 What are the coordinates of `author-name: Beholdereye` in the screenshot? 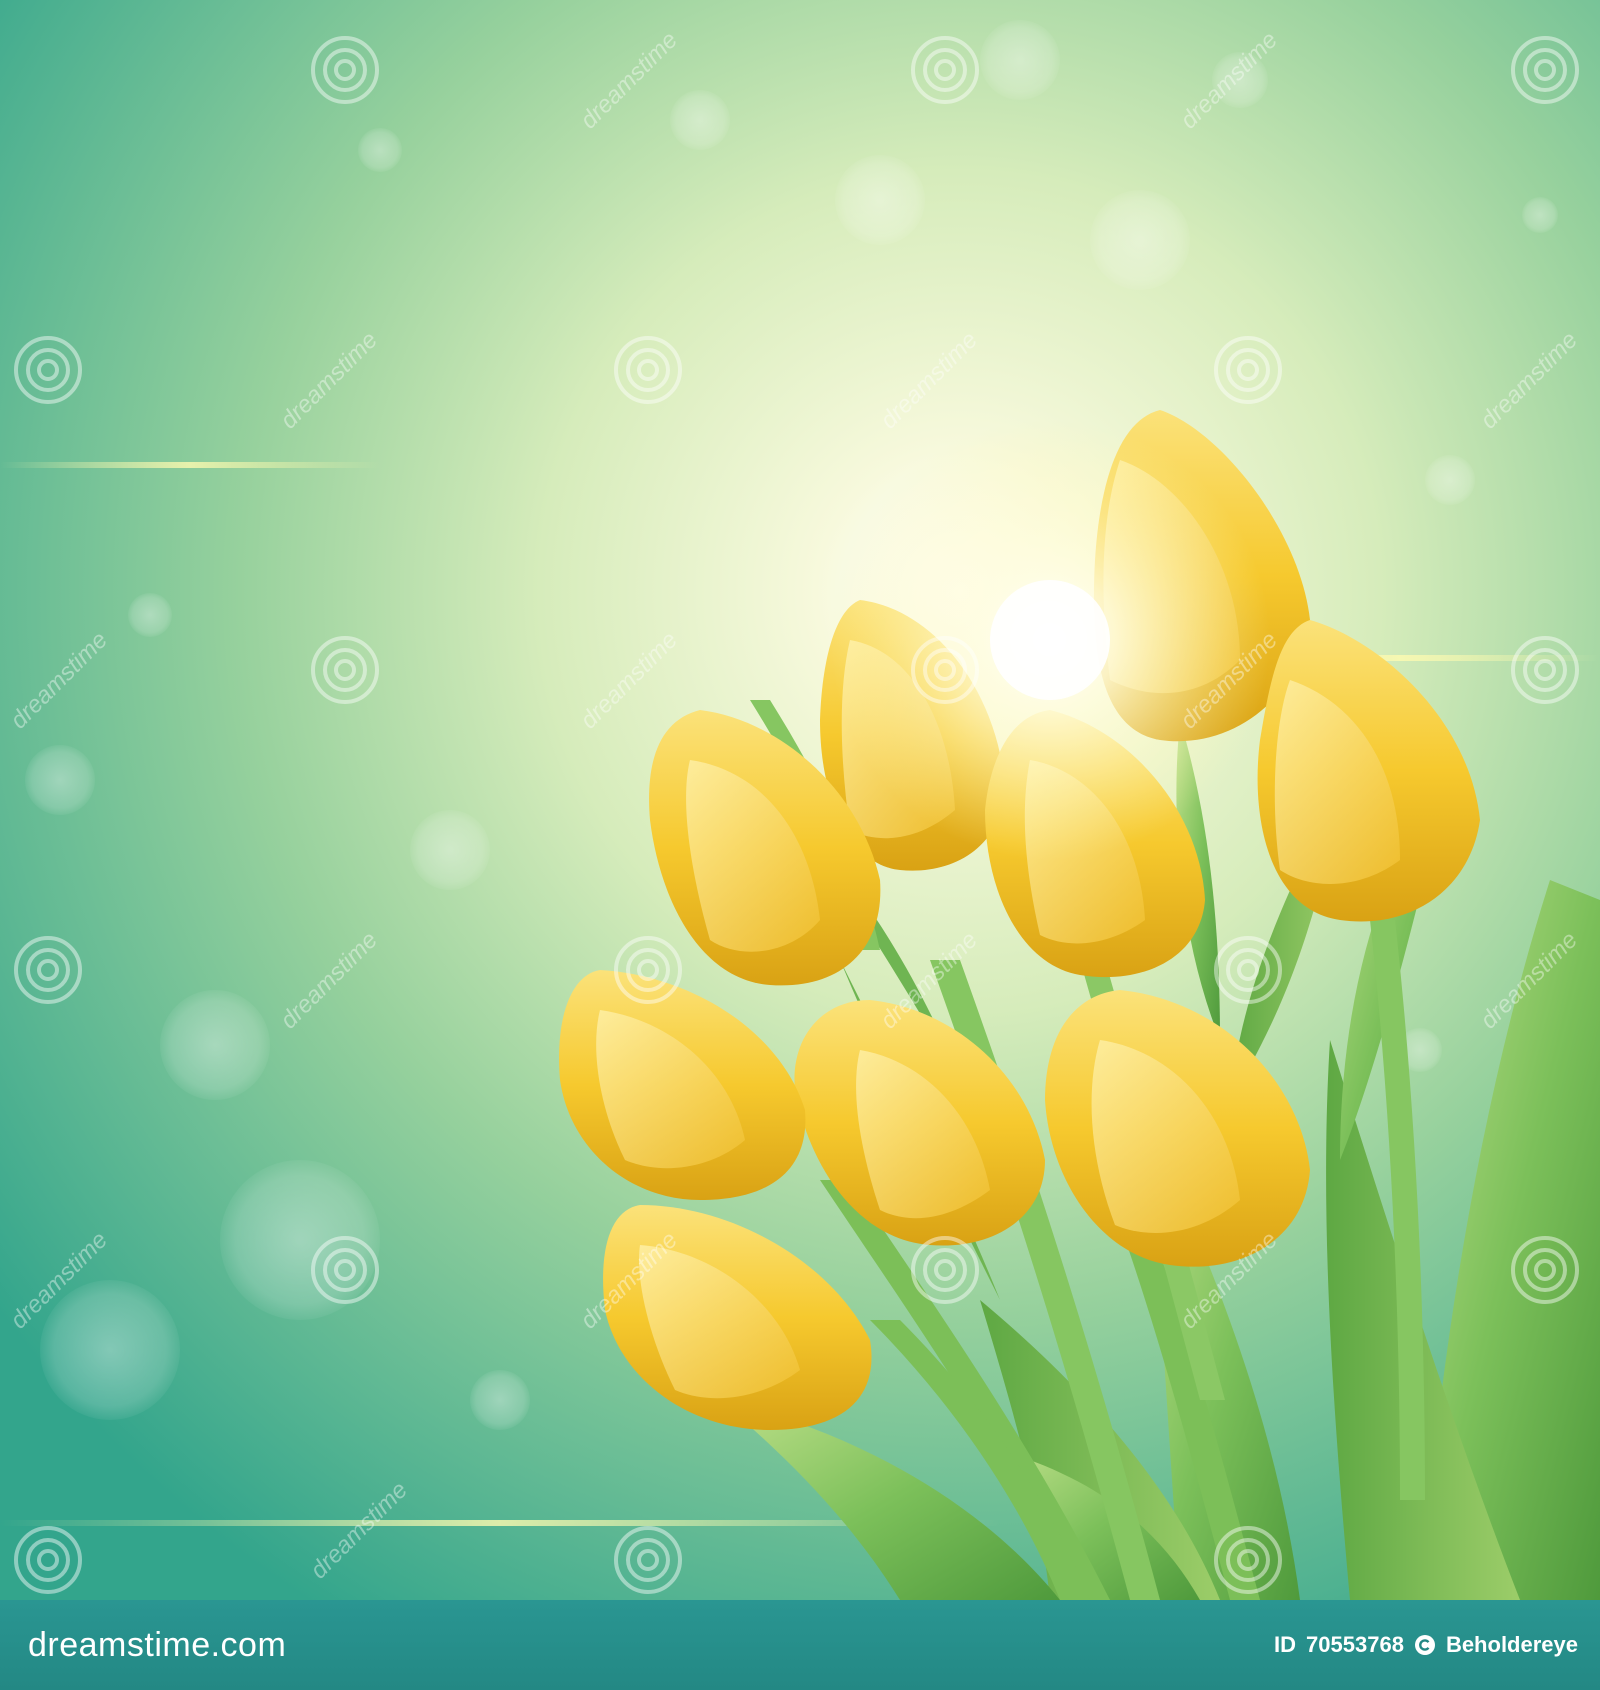 It's located at (1512, 1645).